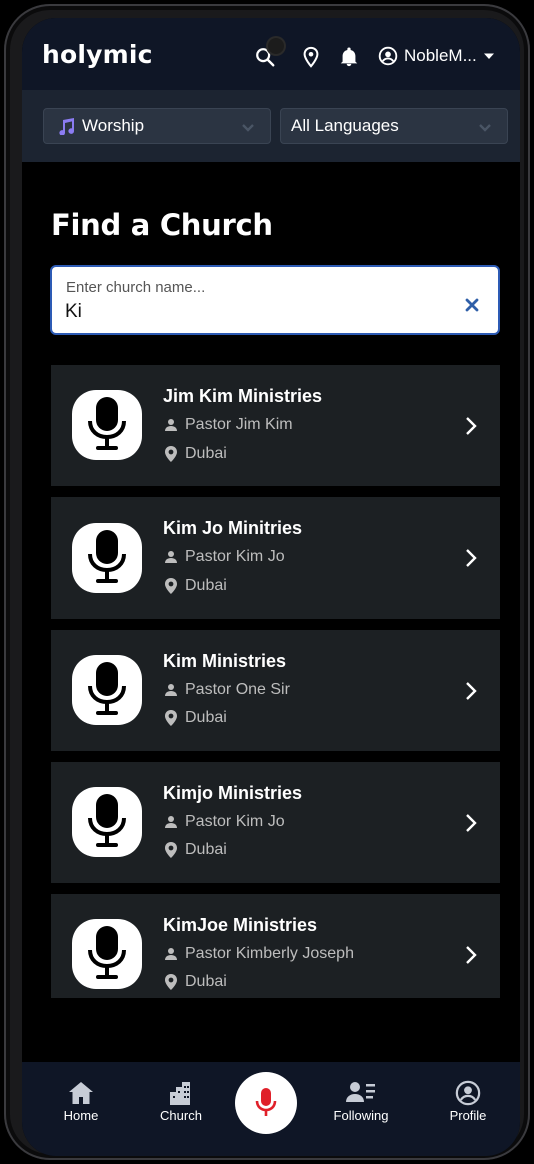 The image size is (534, 1164). Describe the element at coordinates (361, 1115) in the screenshot. I see `nav-label: Following` at that location.